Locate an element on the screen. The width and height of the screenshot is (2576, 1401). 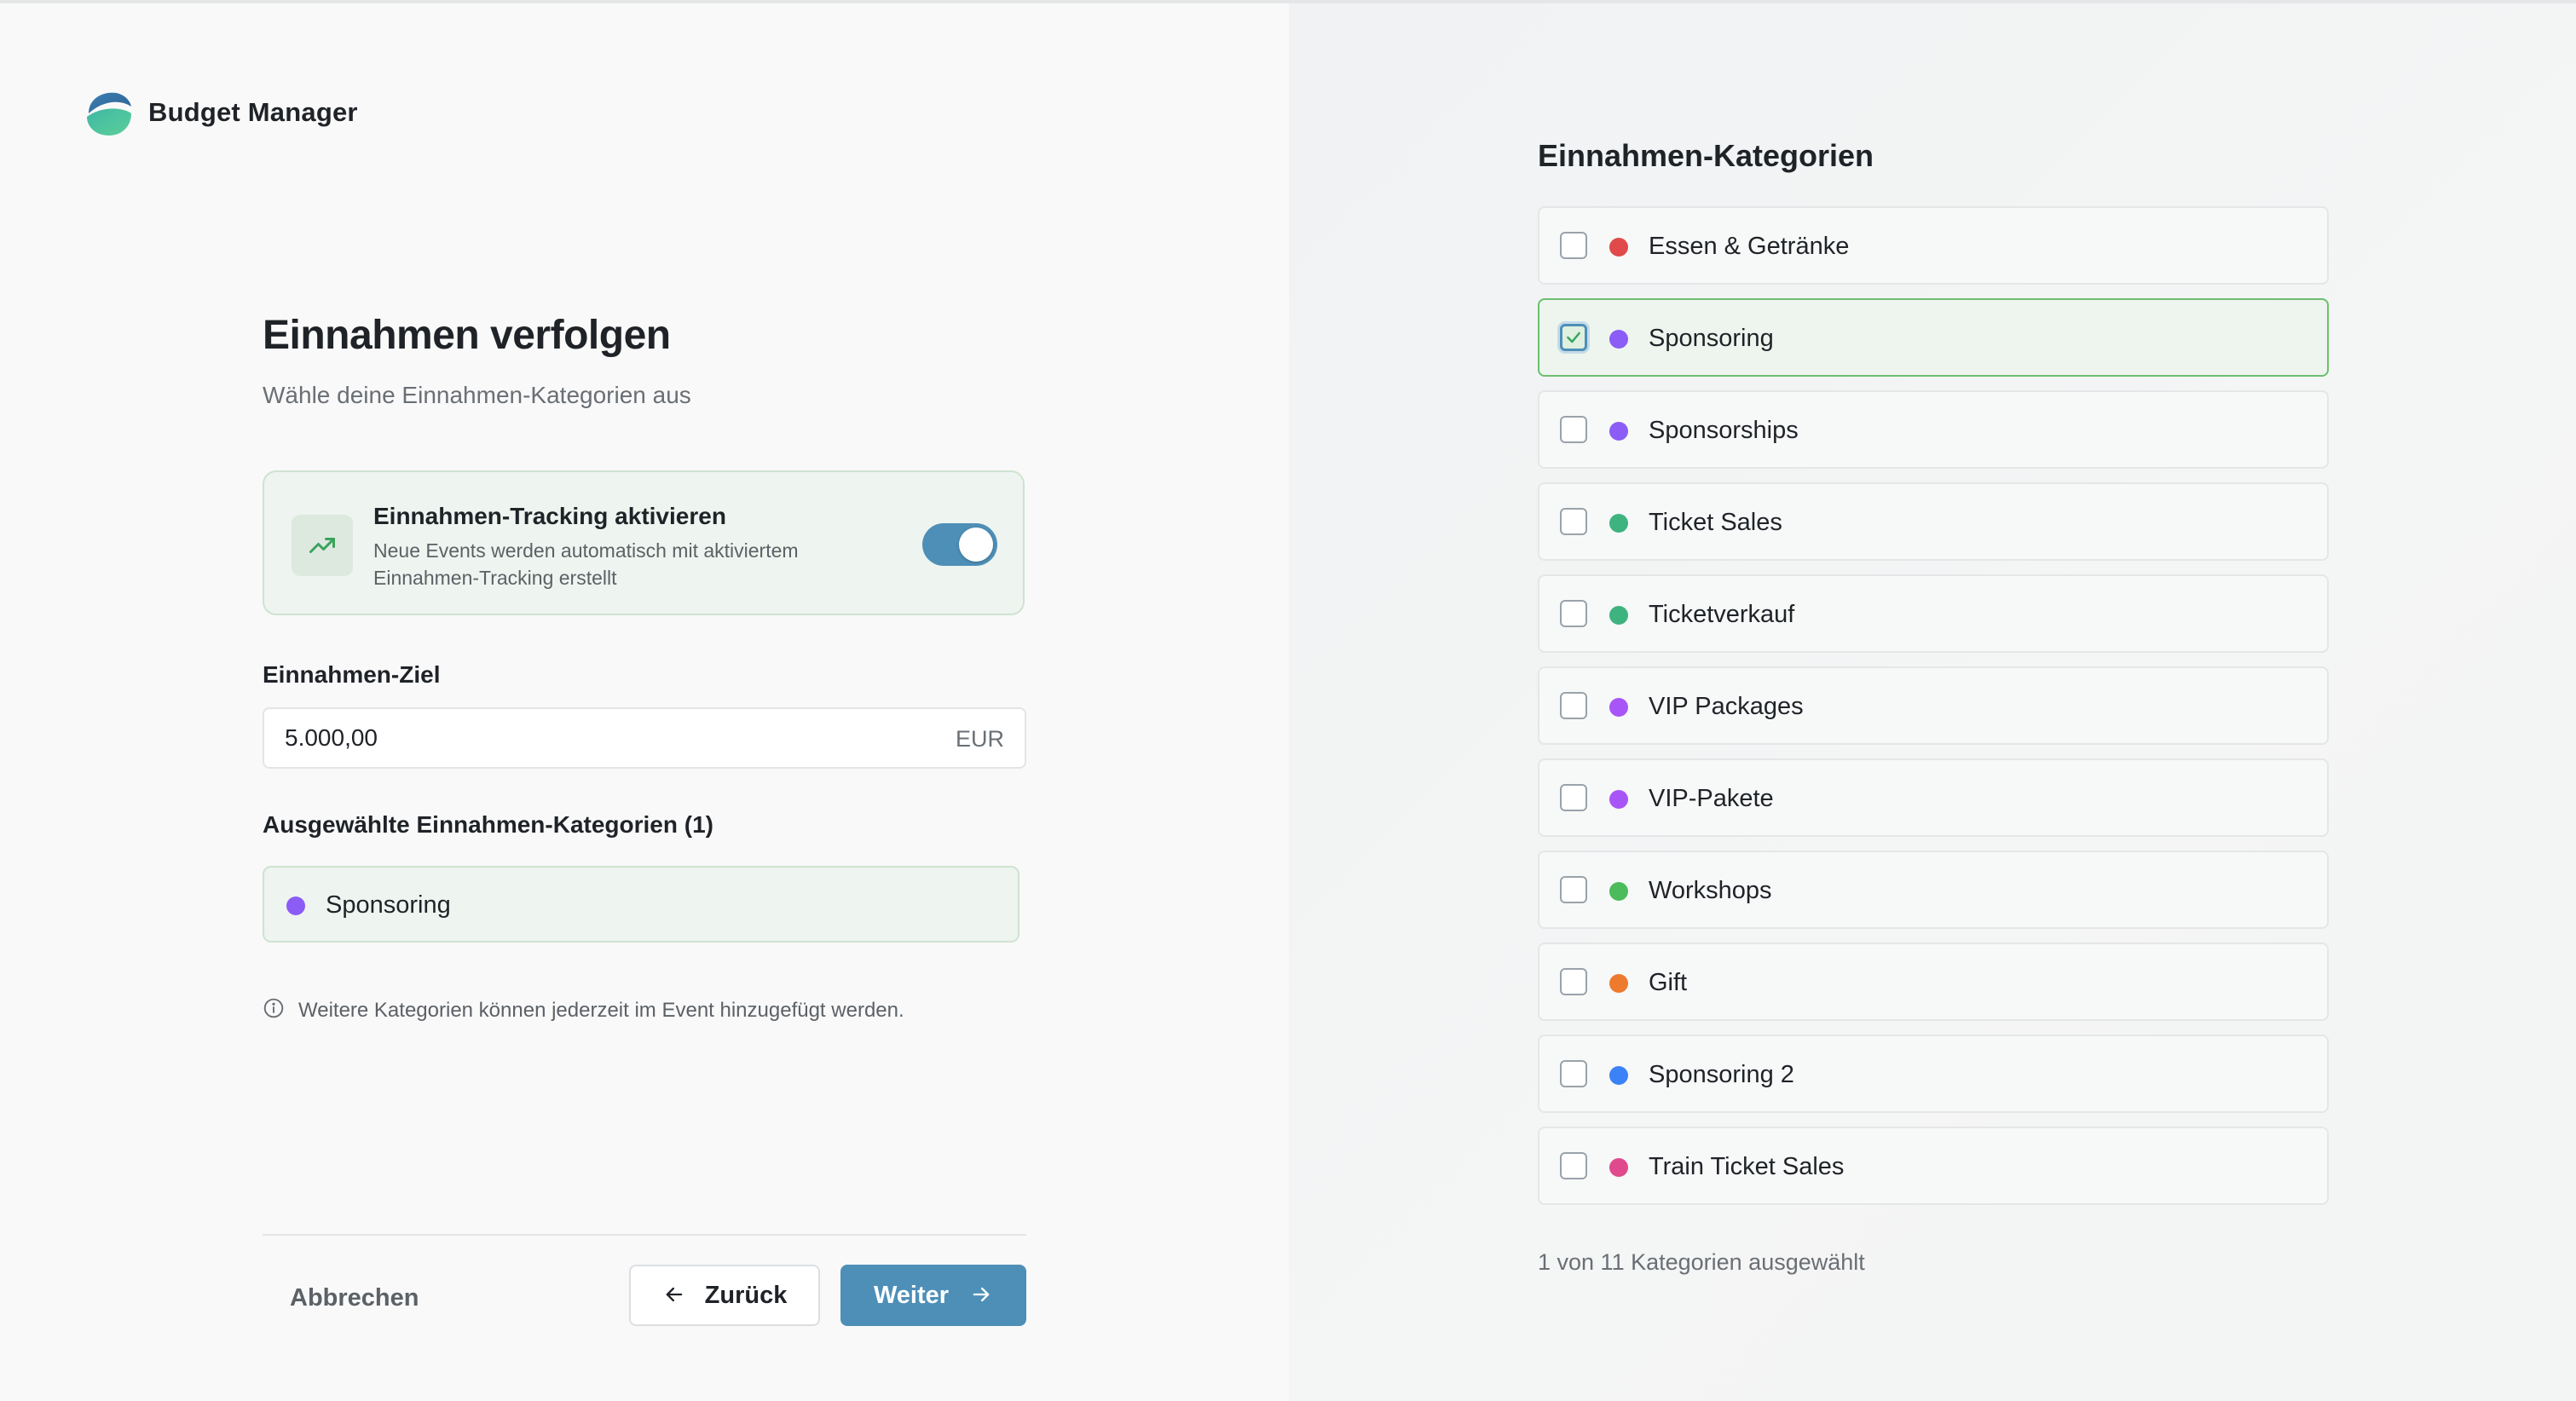
category-item: Ticketverkauf is located at coordinates (1933, 613).